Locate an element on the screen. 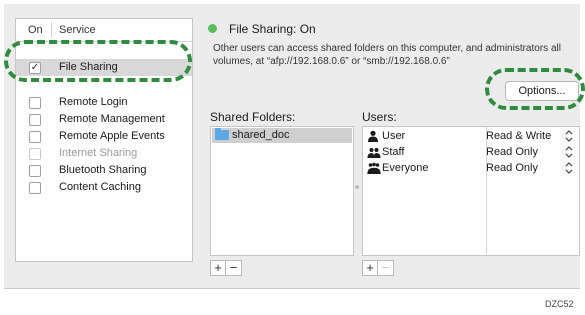  service-item-bluetooth-sharing: Bluetooth Sharing is located at coordinates (104, 170).